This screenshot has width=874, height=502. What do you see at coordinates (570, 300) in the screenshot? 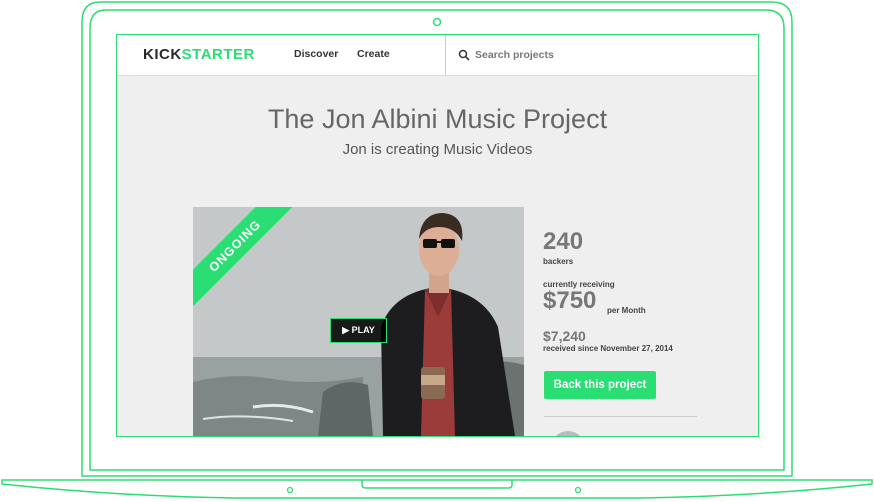
I see `monthly-amount: $750` at bounding box center [570, 300].